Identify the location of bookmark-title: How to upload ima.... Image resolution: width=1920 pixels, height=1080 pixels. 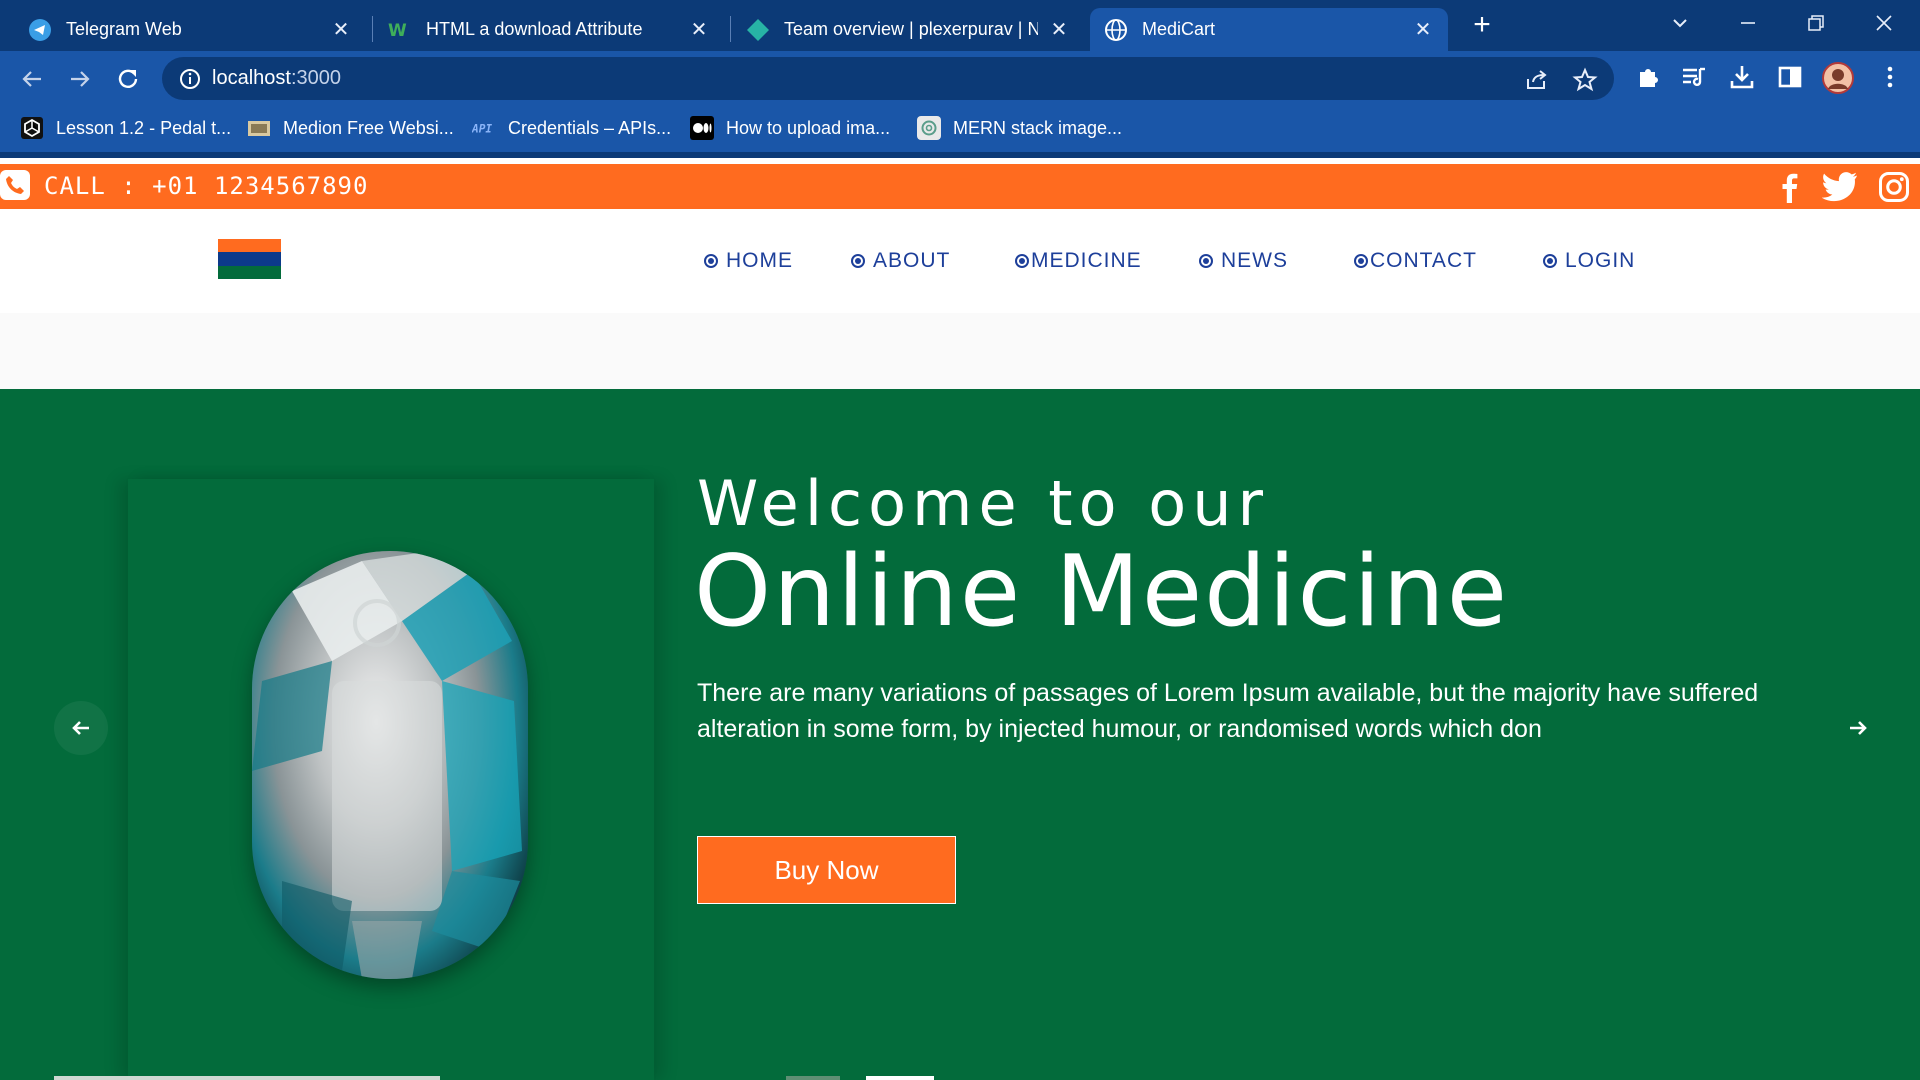
(808, 127).